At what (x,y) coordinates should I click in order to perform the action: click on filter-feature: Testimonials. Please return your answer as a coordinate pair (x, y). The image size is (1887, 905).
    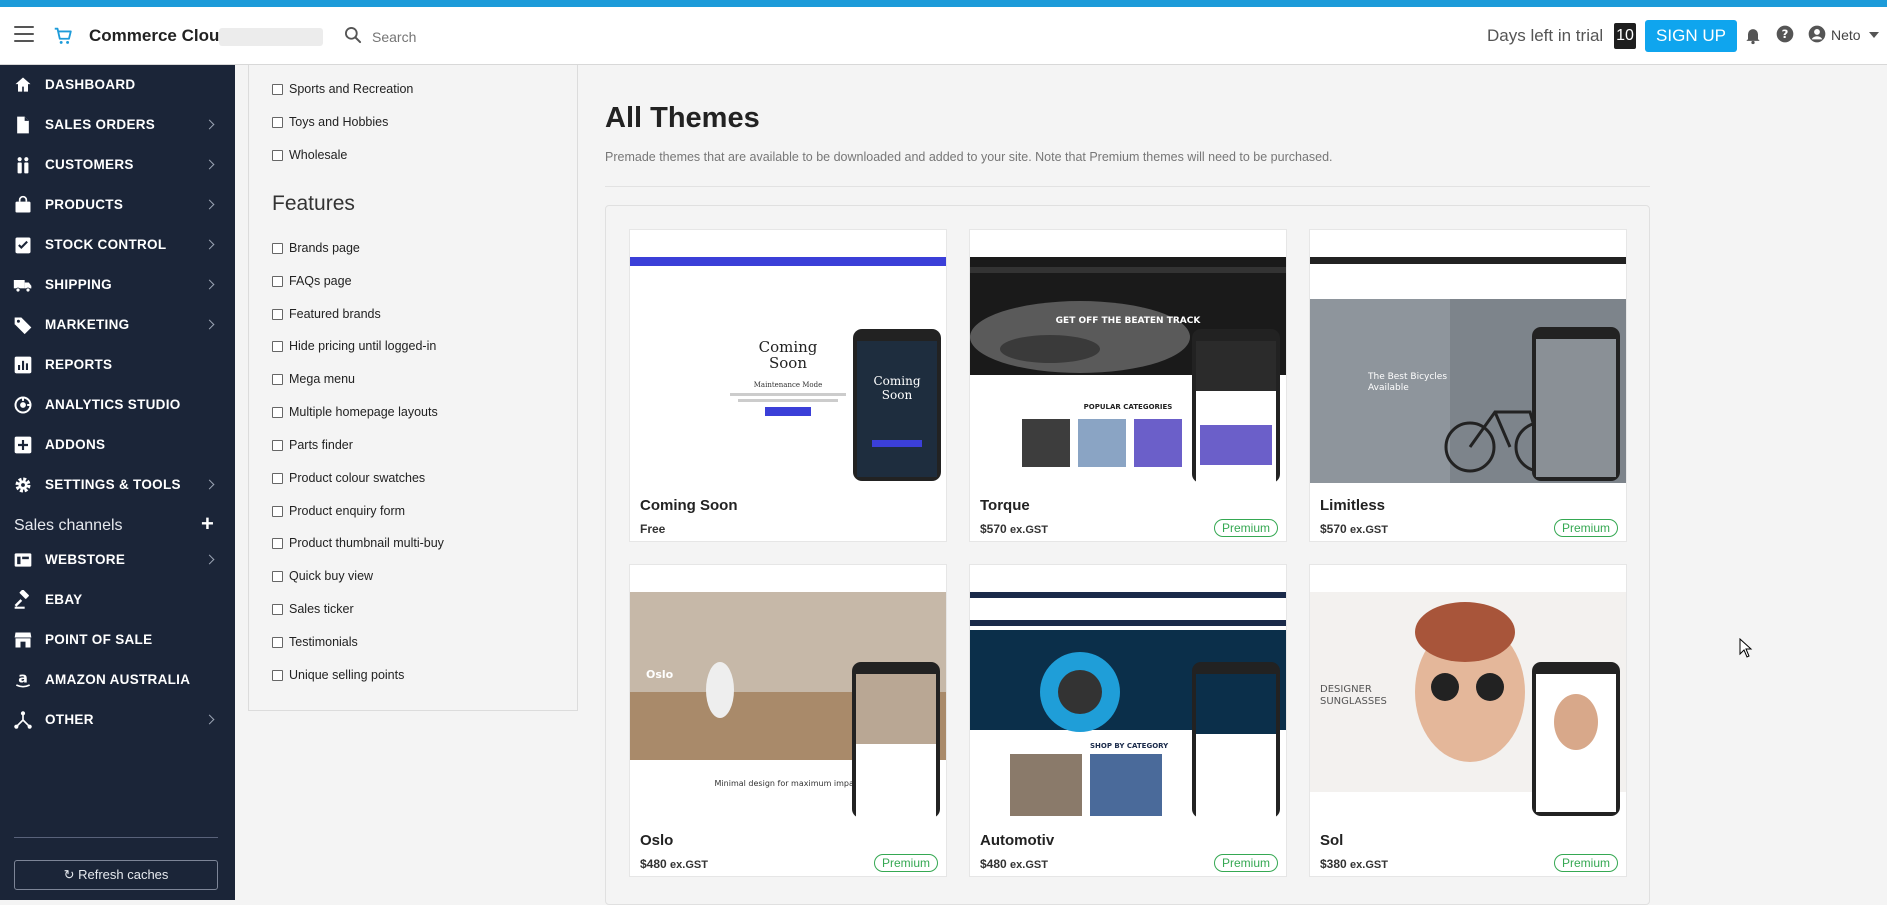
    Looking at the image, I should click on (315, 642).